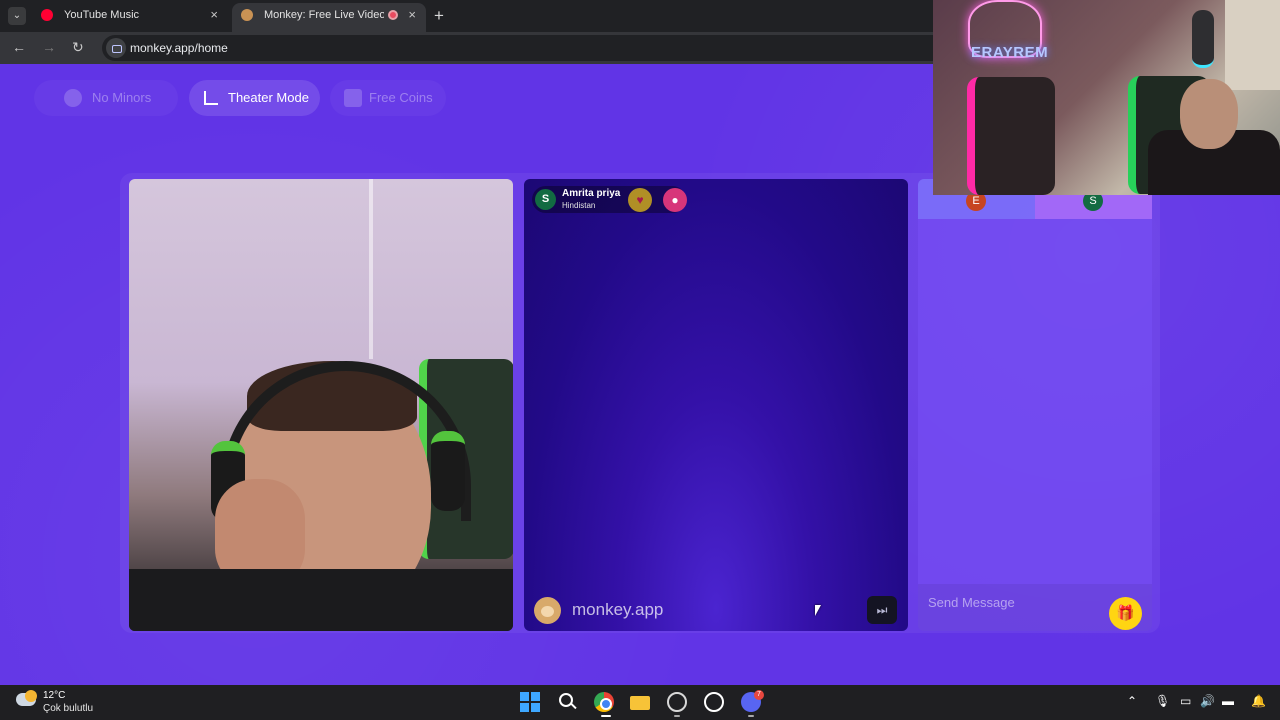 The image size is (1280, 720). I want to click on monkey-logo-icon, so click(547, 610).